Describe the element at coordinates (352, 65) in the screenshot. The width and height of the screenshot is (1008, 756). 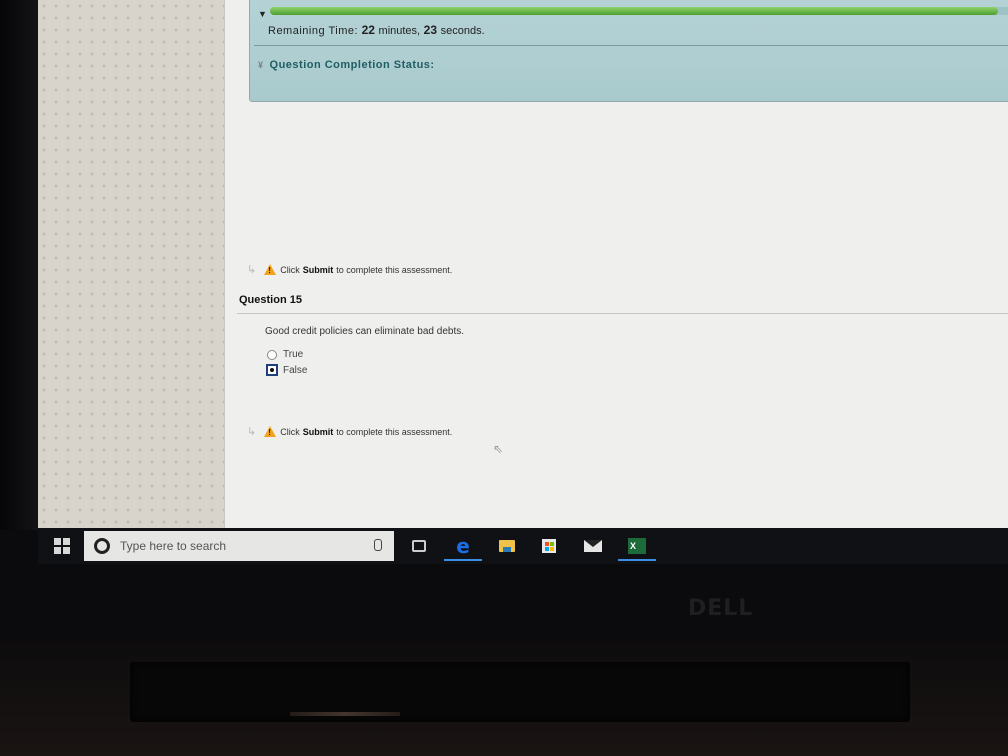
I see `completion-status-label: Question Completion Status:` at that location.